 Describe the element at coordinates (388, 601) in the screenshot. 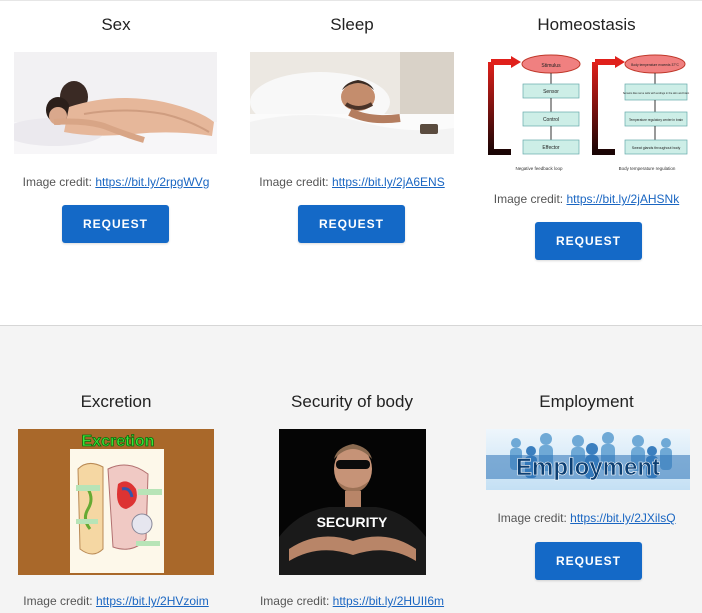

I see `credit-link: https://bit.ly/2HUII6m` at that location.